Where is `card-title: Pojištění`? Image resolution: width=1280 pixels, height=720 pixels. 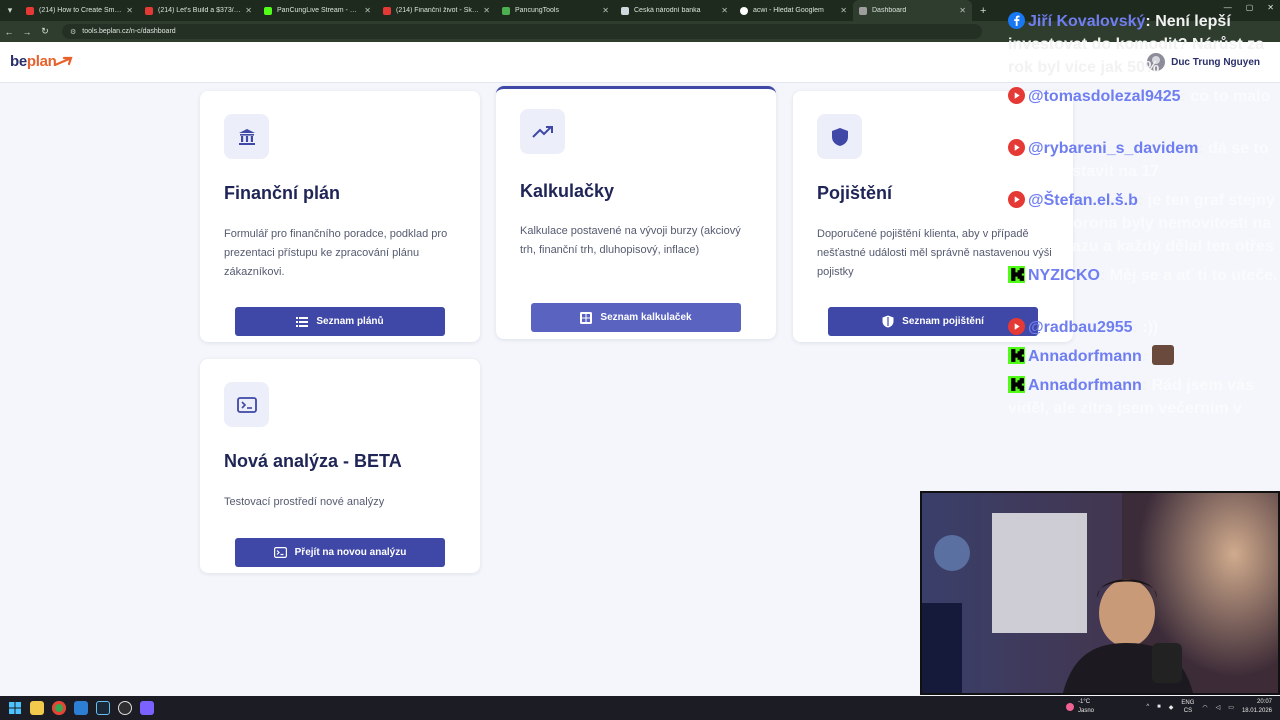 card-title: Pojištění is located at coordinates (855, 193).